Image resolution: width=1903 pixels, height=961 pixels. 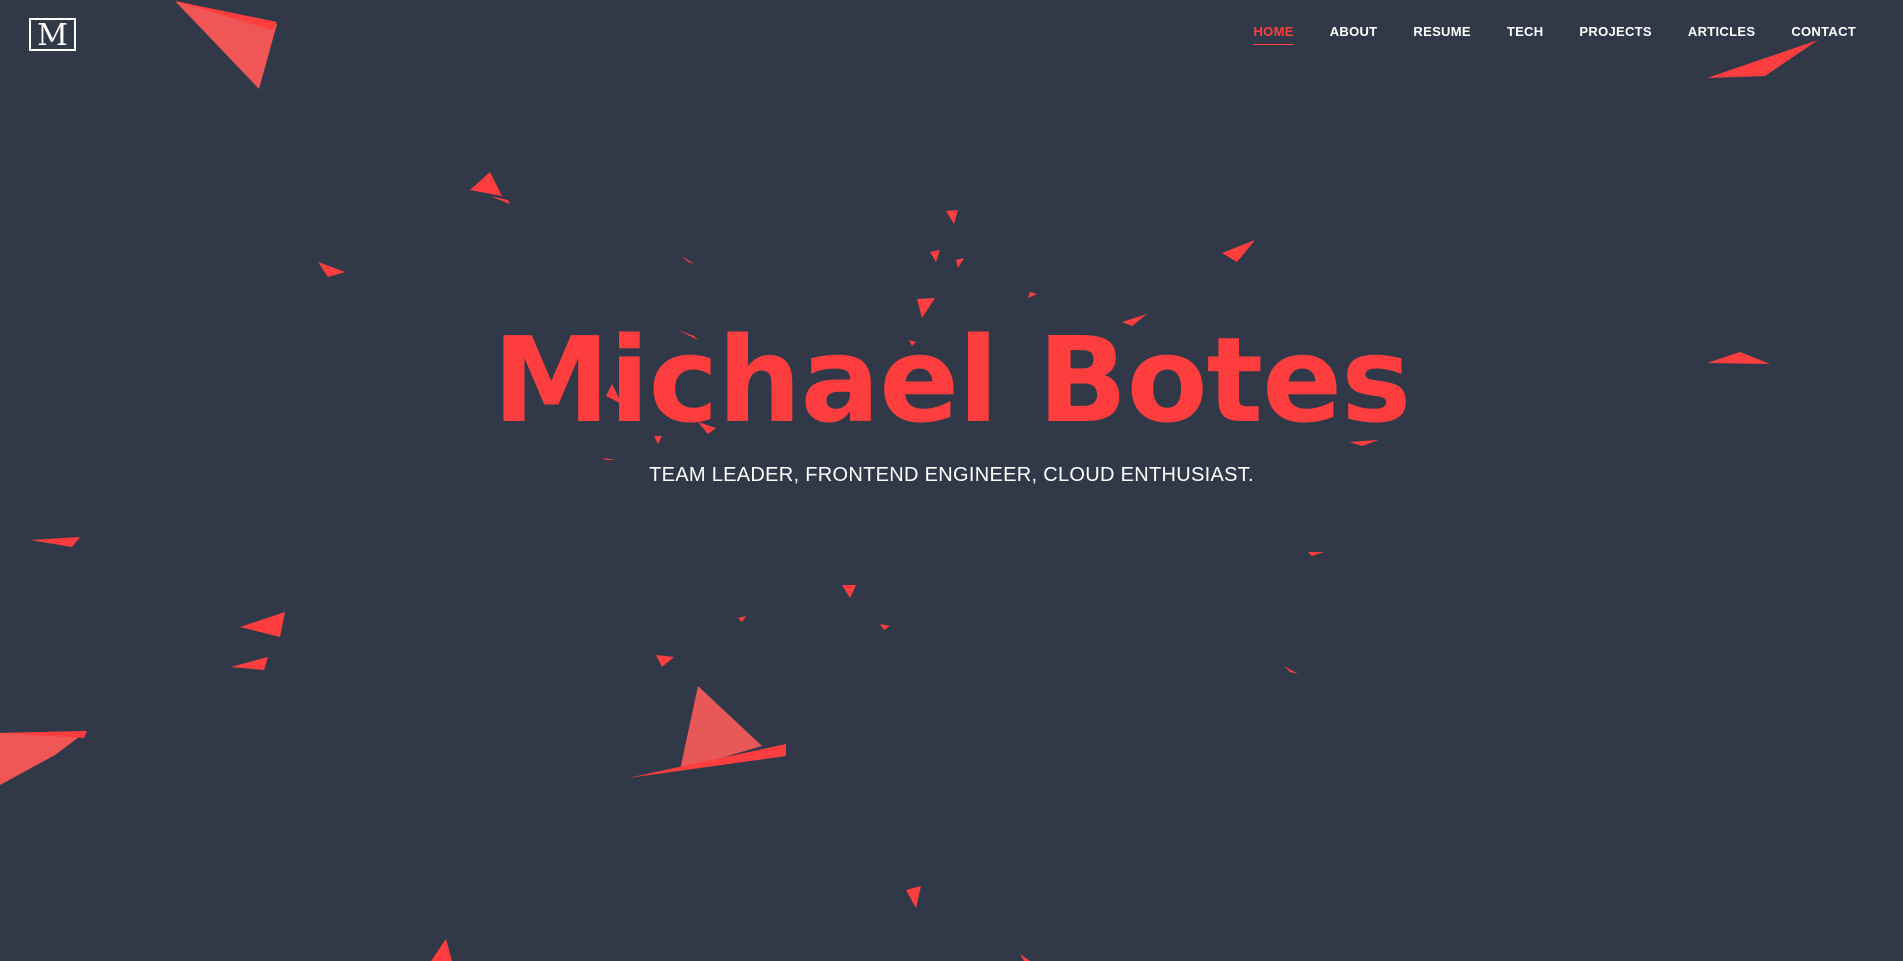 What do you see at coordinates (952, 380) in the screenshot?
I see `hero-title: Michael Botes` at bounding box center [952, 380].